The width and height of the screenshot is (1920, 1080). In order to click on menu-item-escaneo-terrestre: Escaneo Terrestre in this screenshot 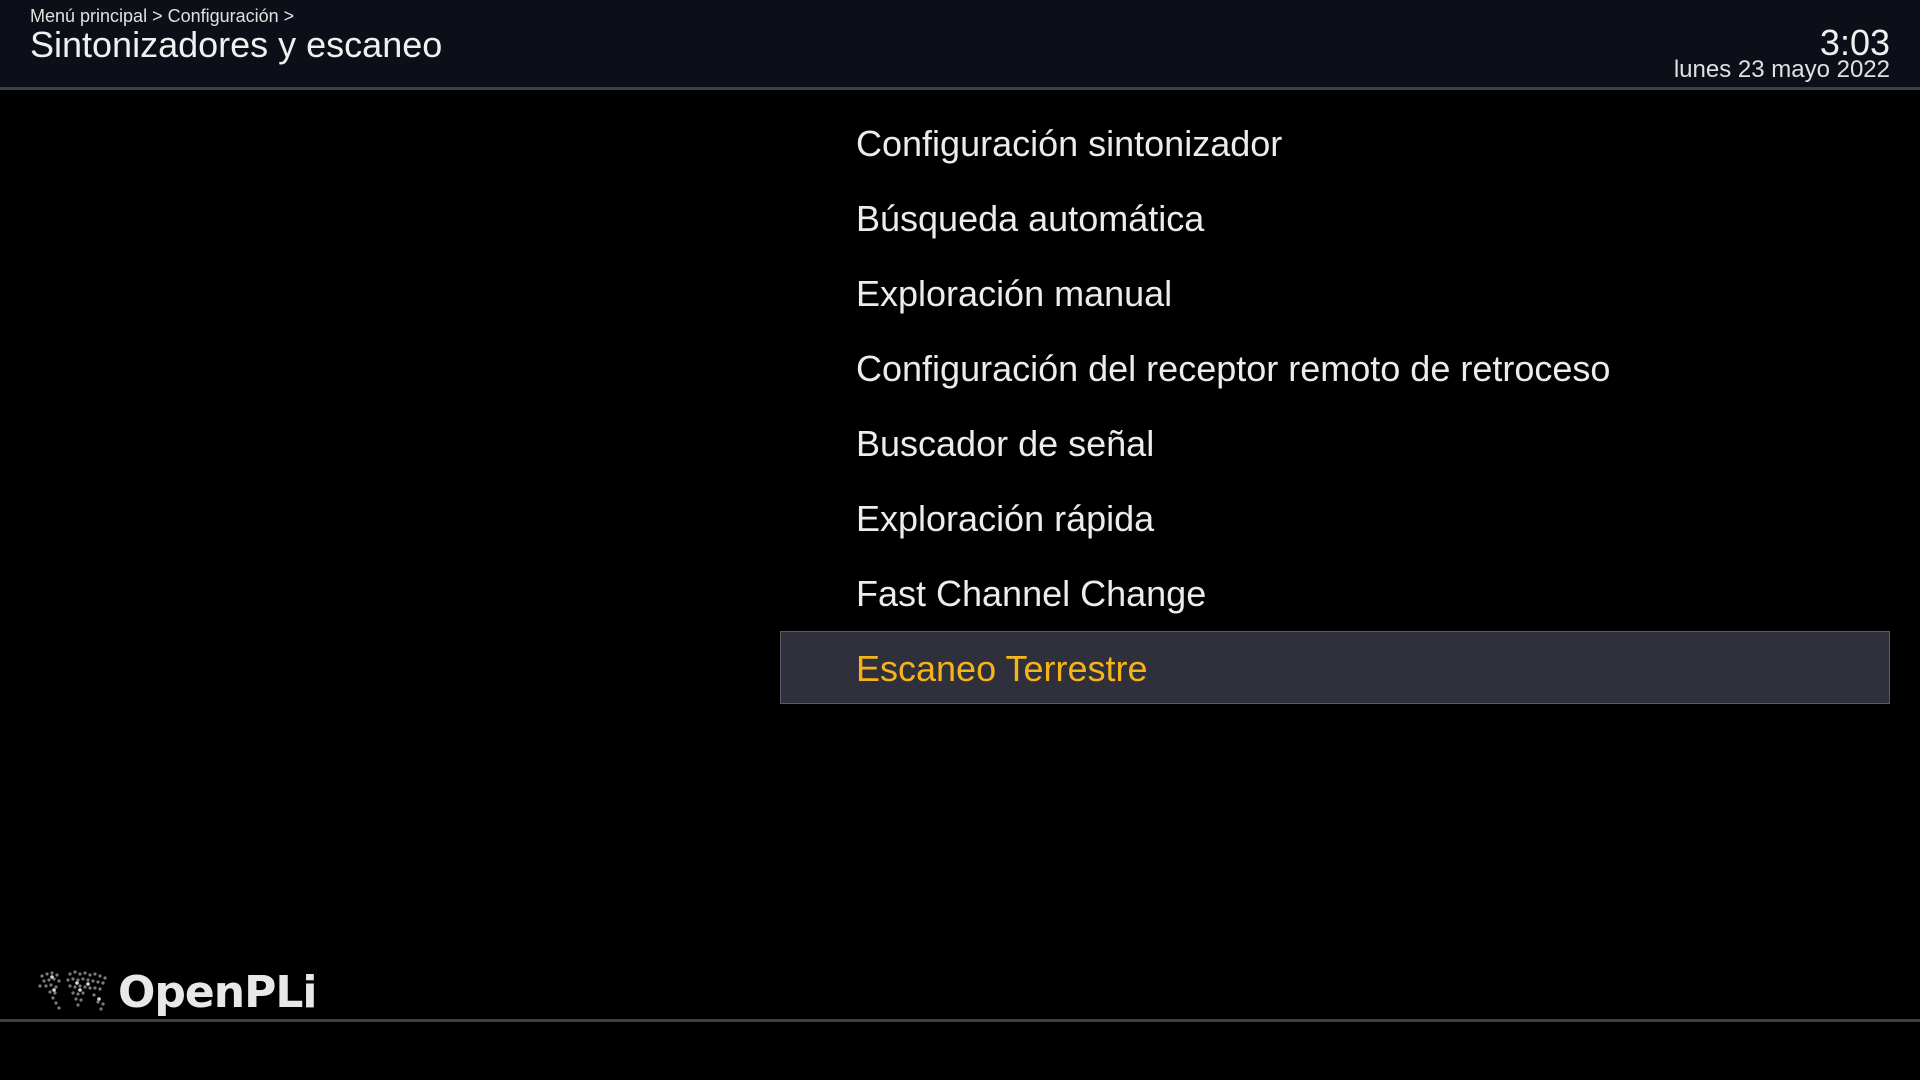, I will do `click(1335, 667)`.